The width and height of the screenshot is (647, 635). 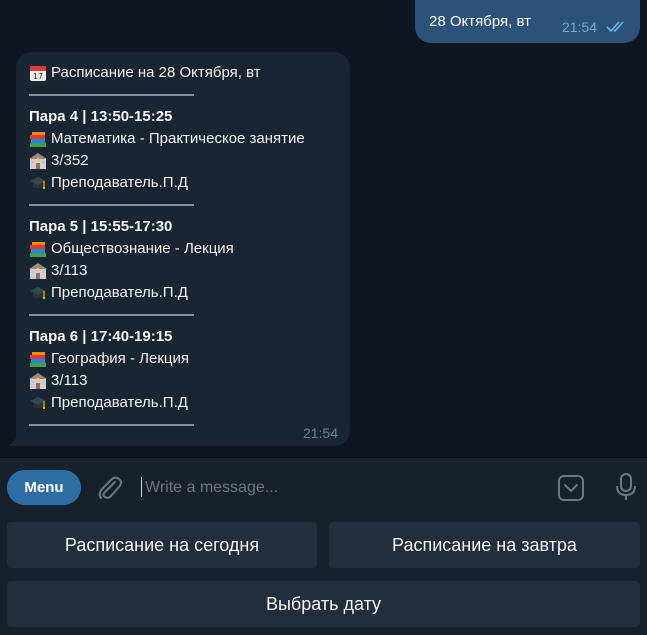 I want to click on double-check-icon, so click(x=615, y=27).